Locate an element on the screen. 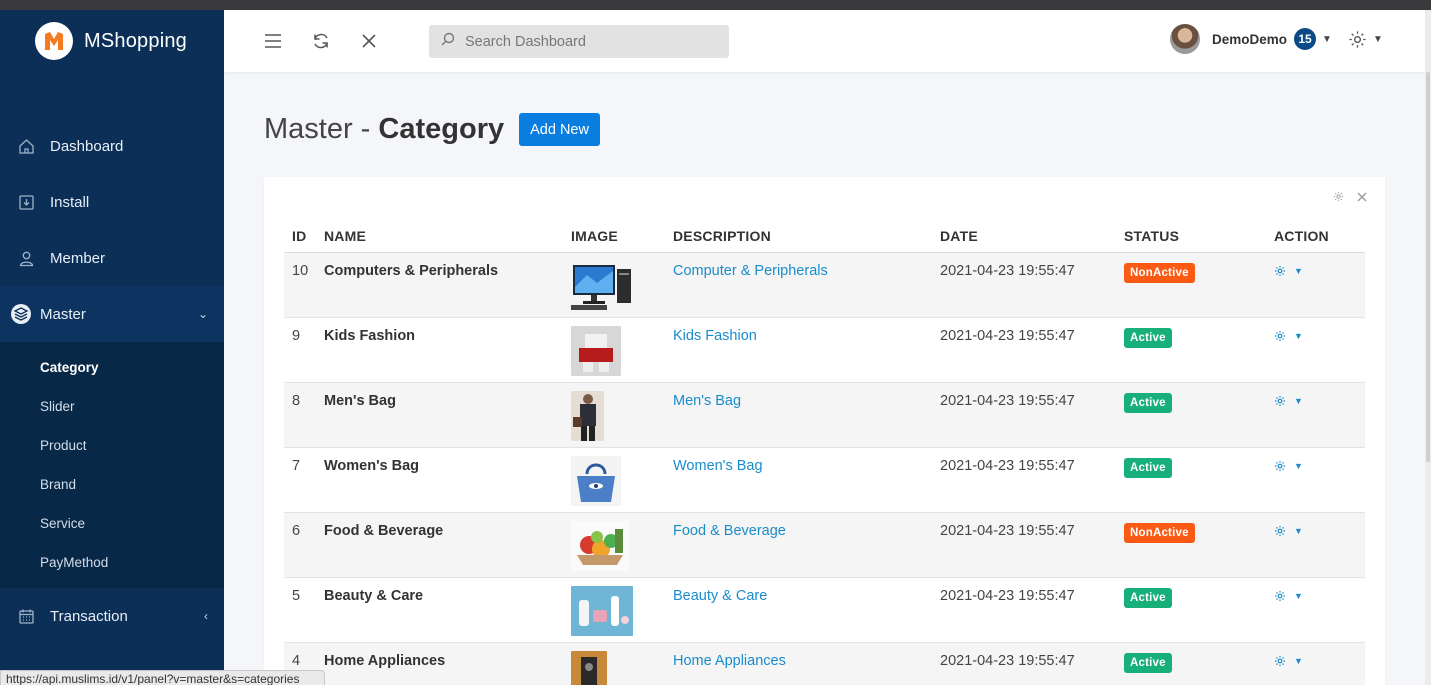 This screenshot has width=1431, height=685. status-badge: Active is located at coordinates (1148, 597).